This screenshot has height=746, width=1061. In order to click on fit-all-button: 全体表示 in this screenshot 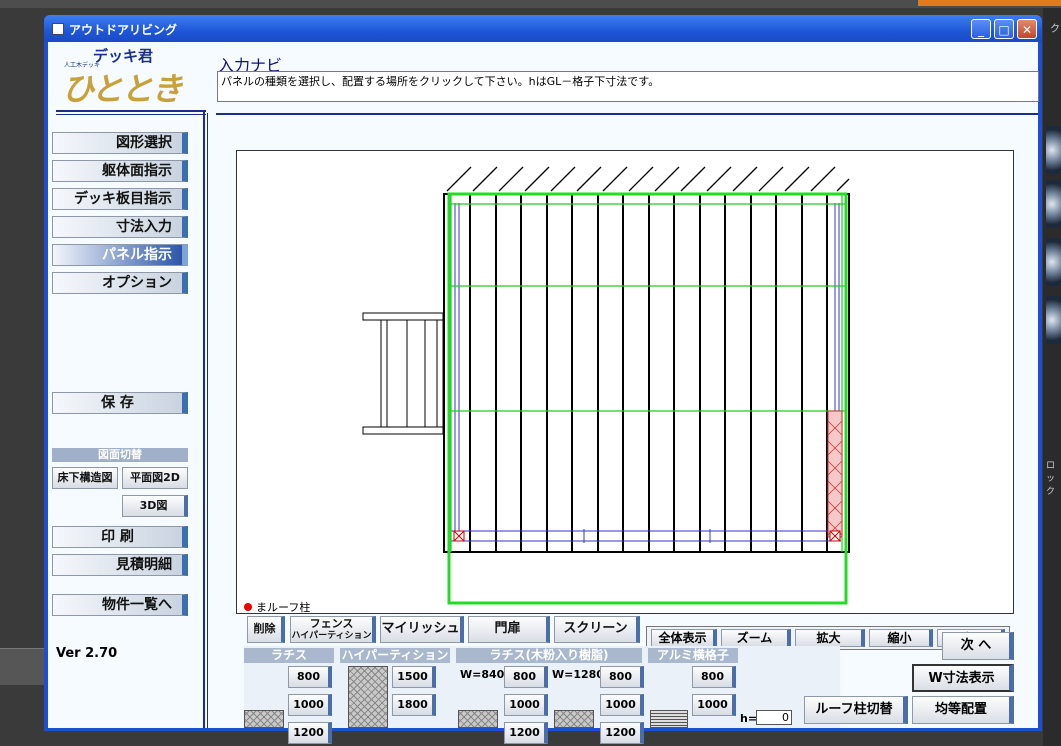, I will do `click(684, 638)`.